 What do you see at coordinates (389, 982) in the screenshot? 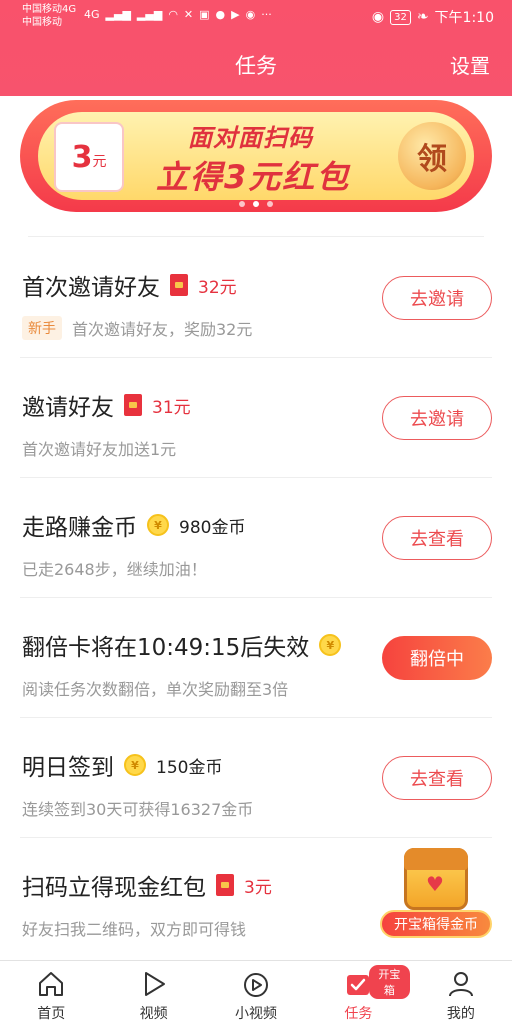
I see `treasure-badge: 开宝箱` at bounding box center [389, 982].